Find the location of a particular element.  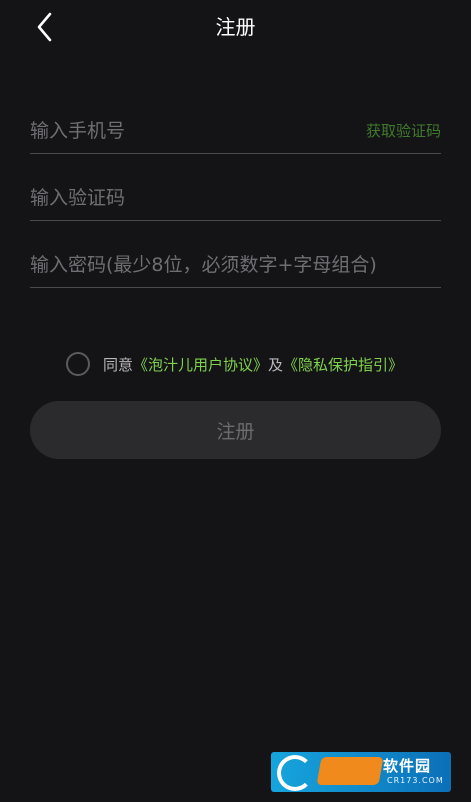

password-field is located at coordinates (235, 265).